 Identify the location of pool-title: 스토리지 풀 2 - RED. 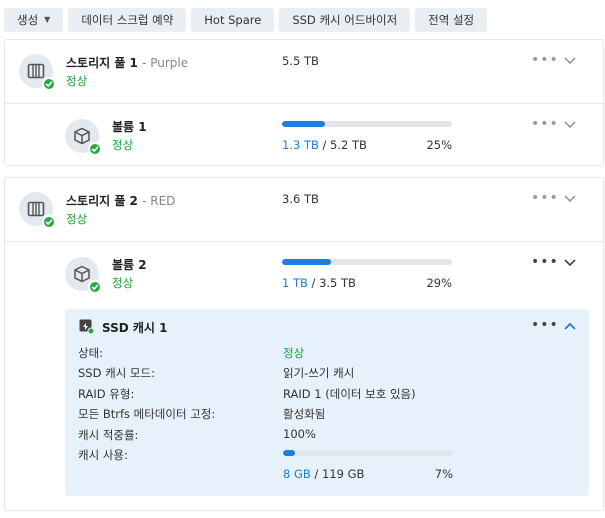
(121, 201).